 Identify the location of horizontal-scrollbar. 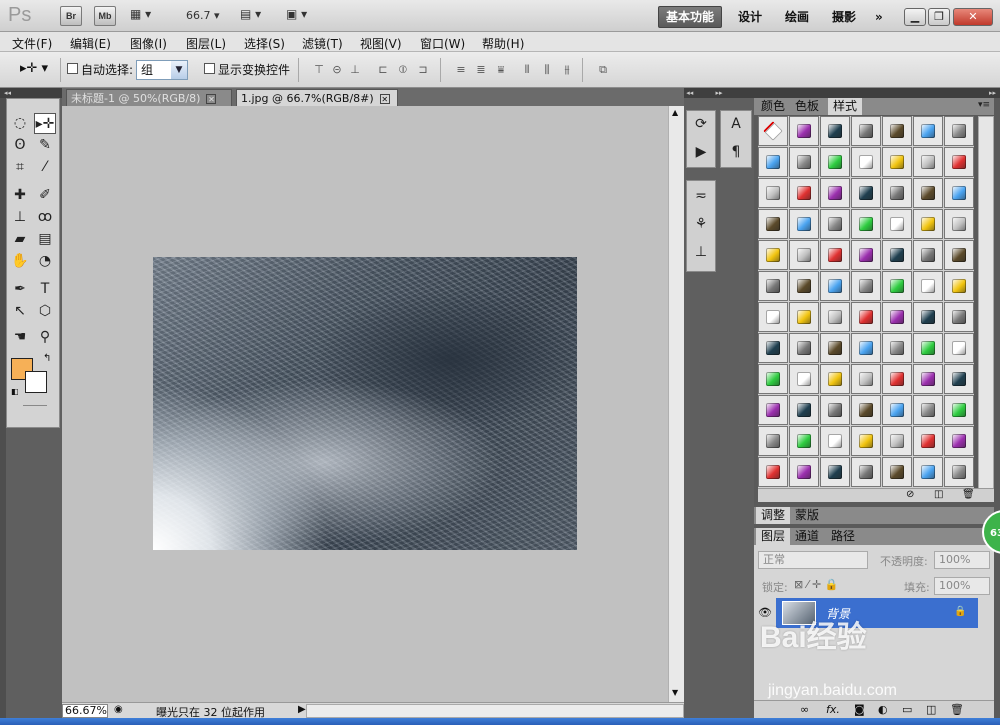
(495, 711).